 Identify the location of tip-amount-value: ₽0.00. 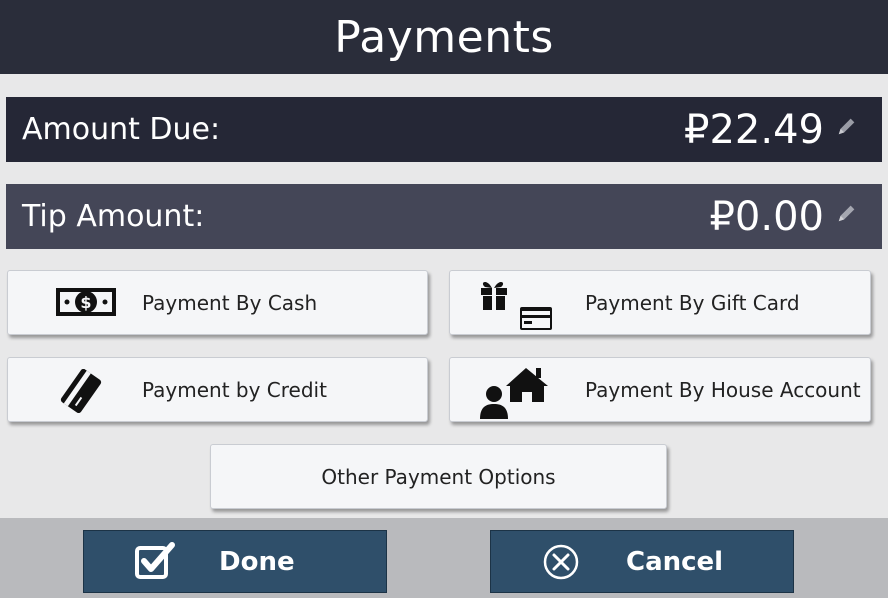
(766, 216).